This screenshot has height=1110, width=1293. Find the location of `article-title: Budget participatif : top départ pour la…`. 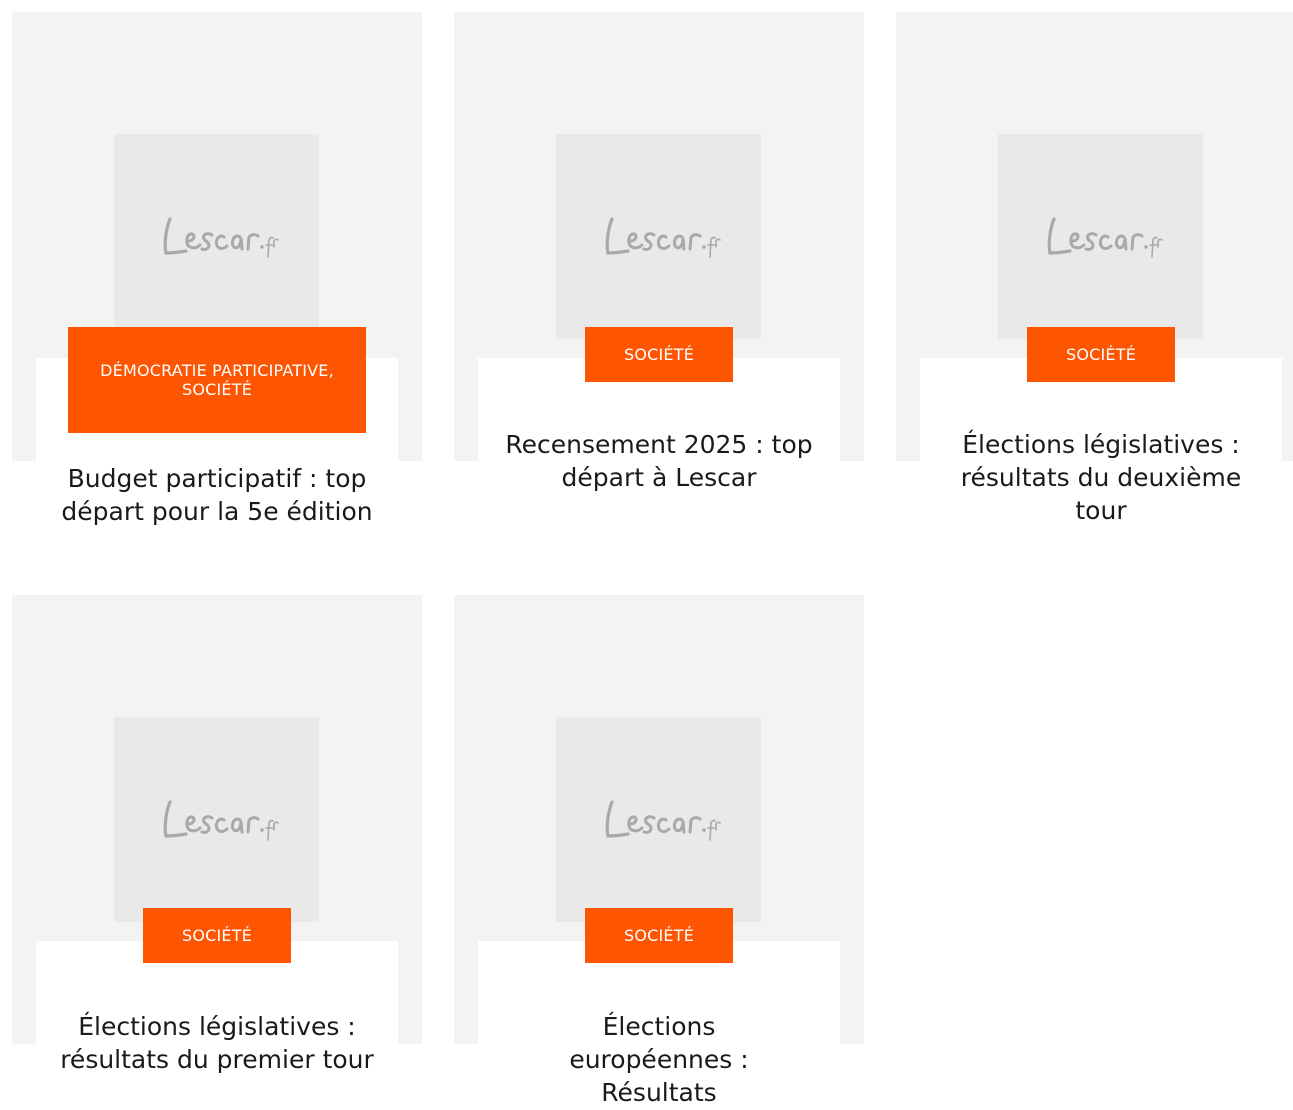

article-title: Budget participatif : top départ pour la… is located at coordinates (217, 495).